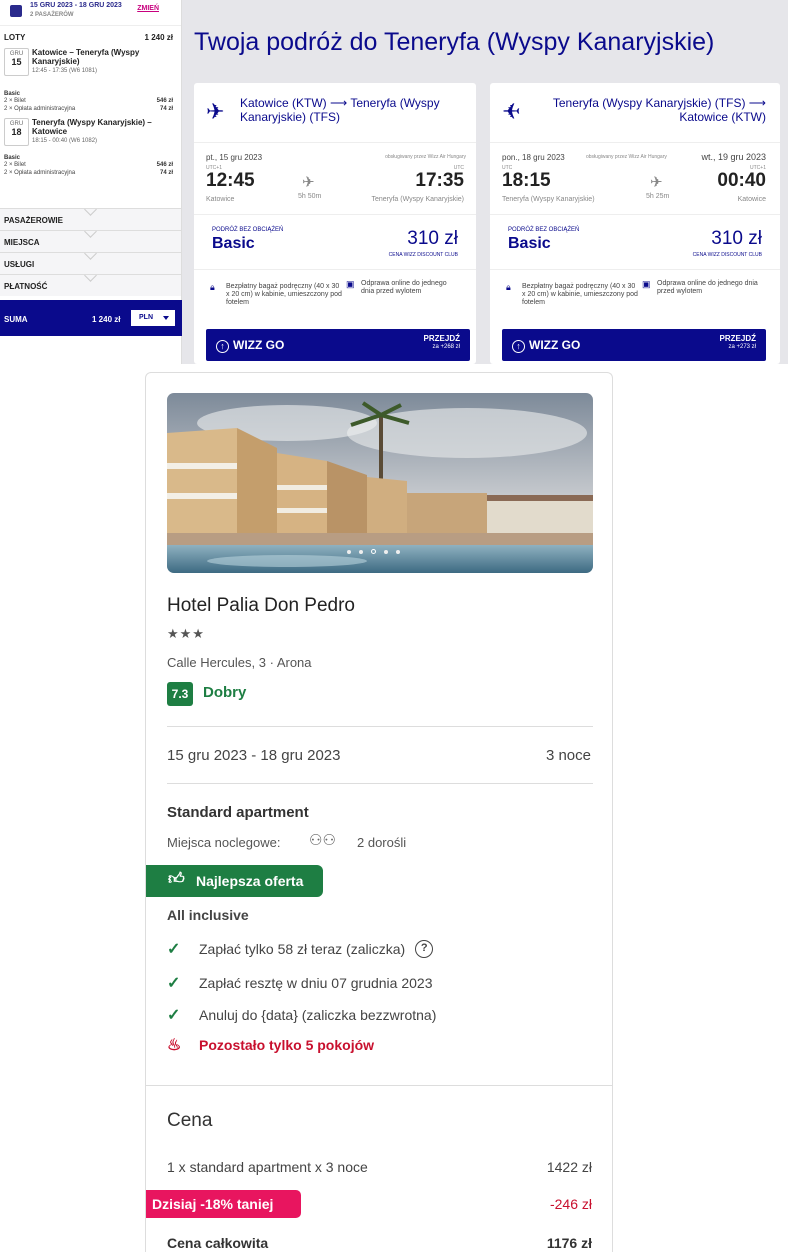 Image resolution: width=788 pixels, height=1252 pixels. What do you see at coordinates (417, 199) in the screenshot?
I see `arrival-place: Teneryfa (Wyspy Kanaryjskie)` at bounding box center [417, 199].